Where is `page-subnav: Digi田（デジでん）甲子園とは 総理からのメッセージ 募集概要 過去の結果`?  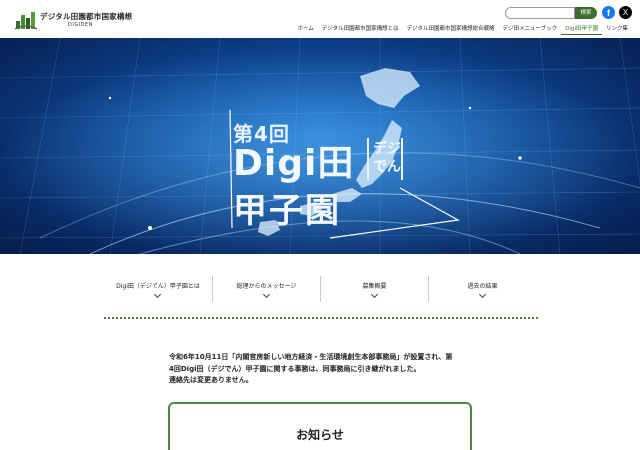
page-subnav: Digi田（デジでん）甲子園とは 総理からのメッセージ 募集概要 過去の結果 is located at coordinates (320, 289).